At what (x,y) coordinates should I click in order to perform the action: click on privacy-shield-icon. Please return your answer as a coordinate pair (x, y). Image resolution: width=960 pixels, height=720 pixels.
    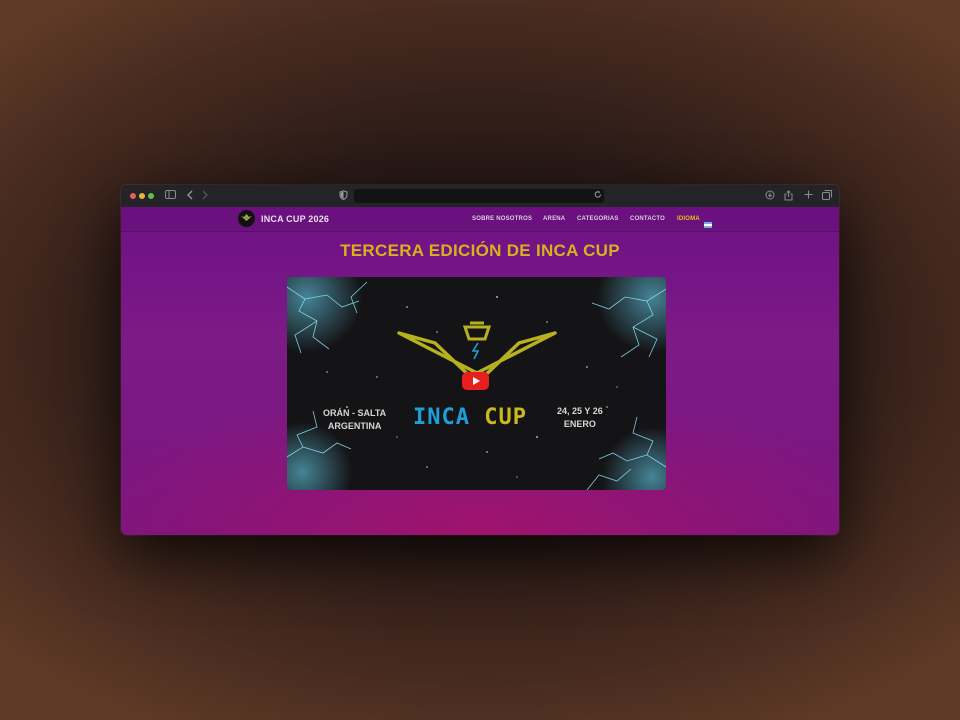
    Looking at the image, I should click on (343, 195).